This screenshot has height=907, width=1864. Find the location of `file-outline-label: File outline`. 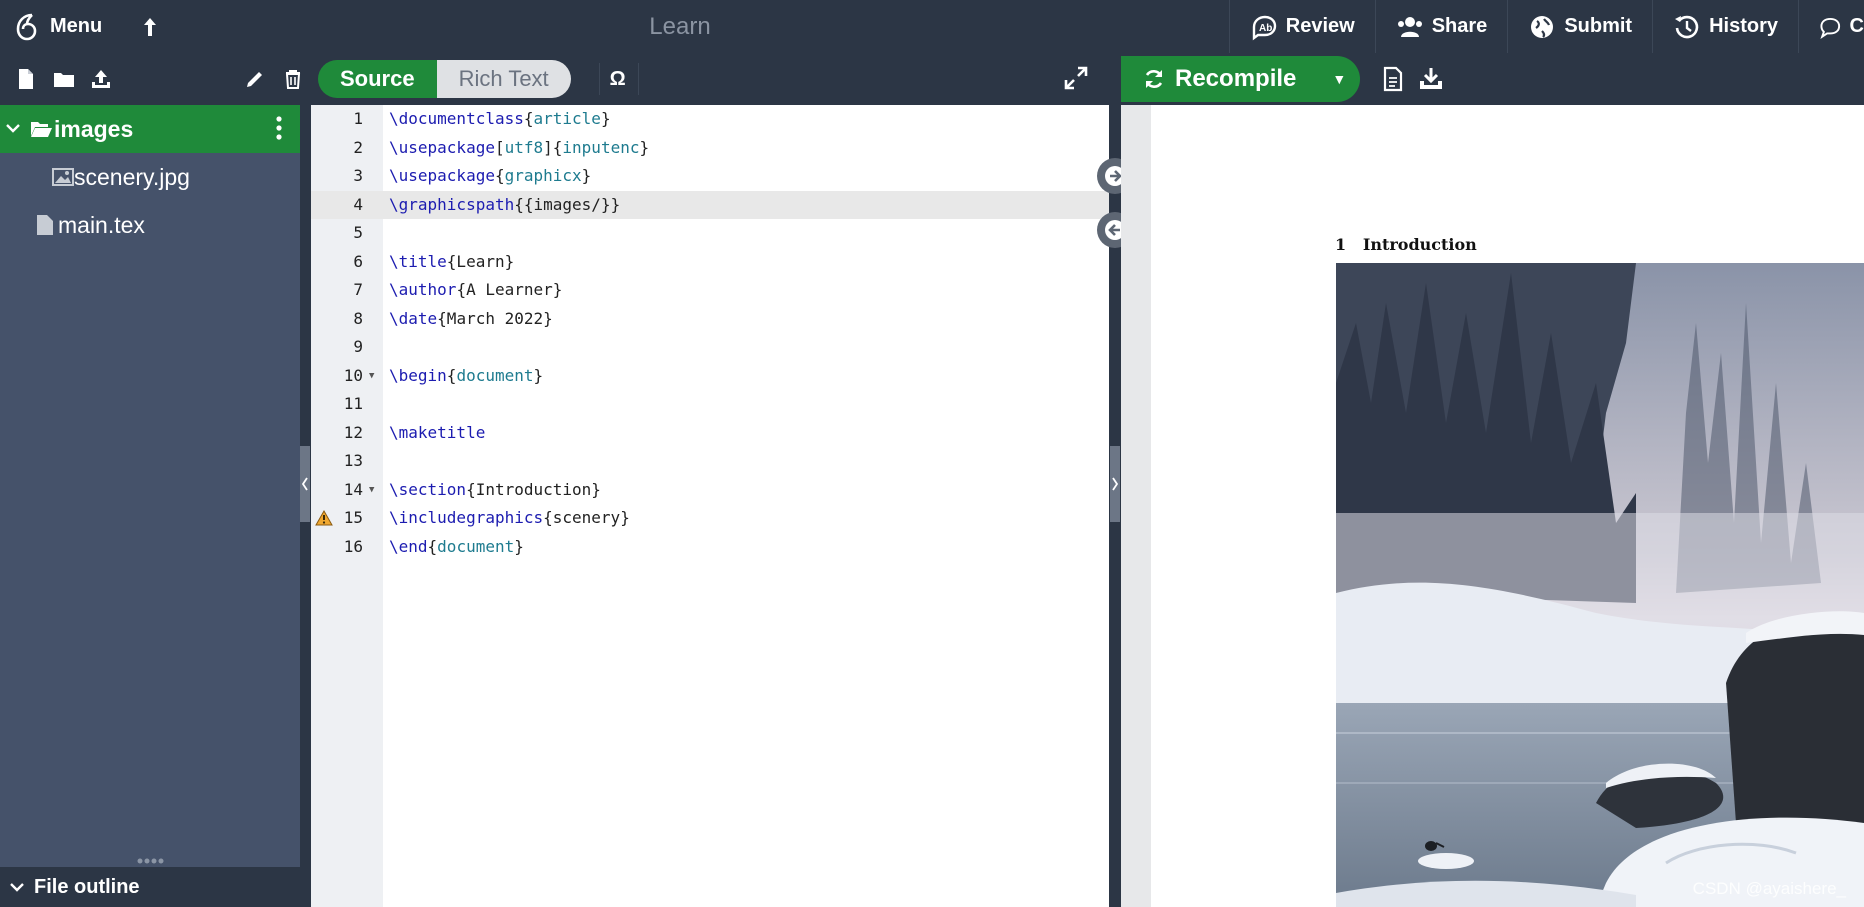

file-outline-label: File outline is located at coordinates (87, 886).